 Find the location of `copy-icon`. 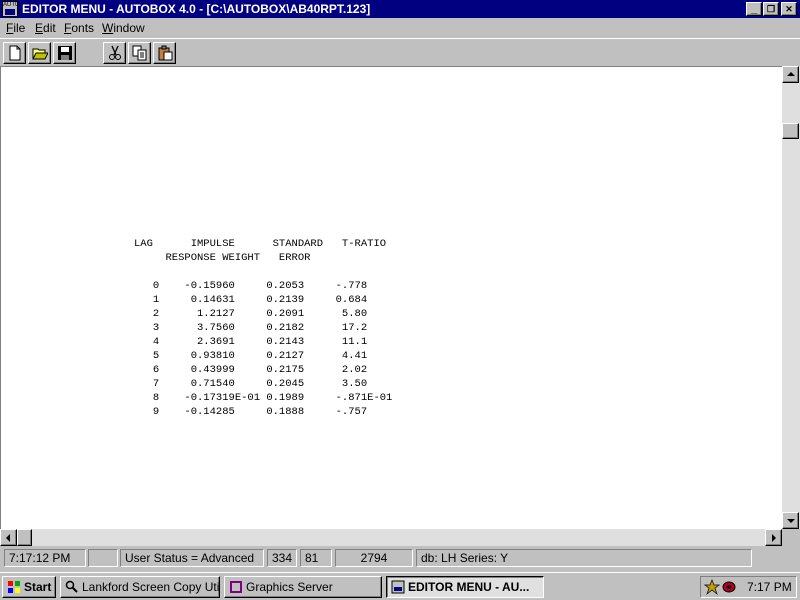

copy-icon is located at coordinates (139, 53).